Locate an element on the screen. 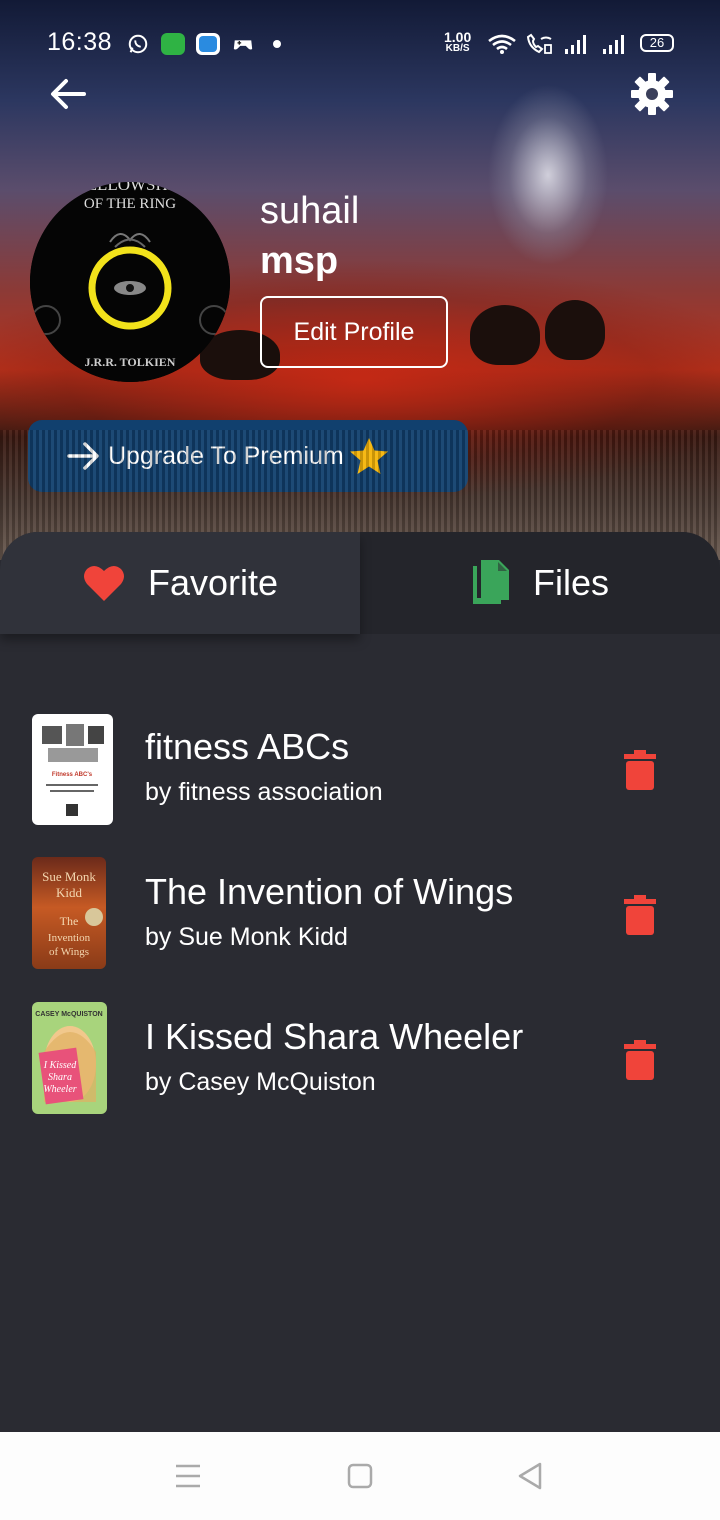 The height and width of the screenshot is (1520, 720). wifi-calling-icon is located at coordinates (539, 43).